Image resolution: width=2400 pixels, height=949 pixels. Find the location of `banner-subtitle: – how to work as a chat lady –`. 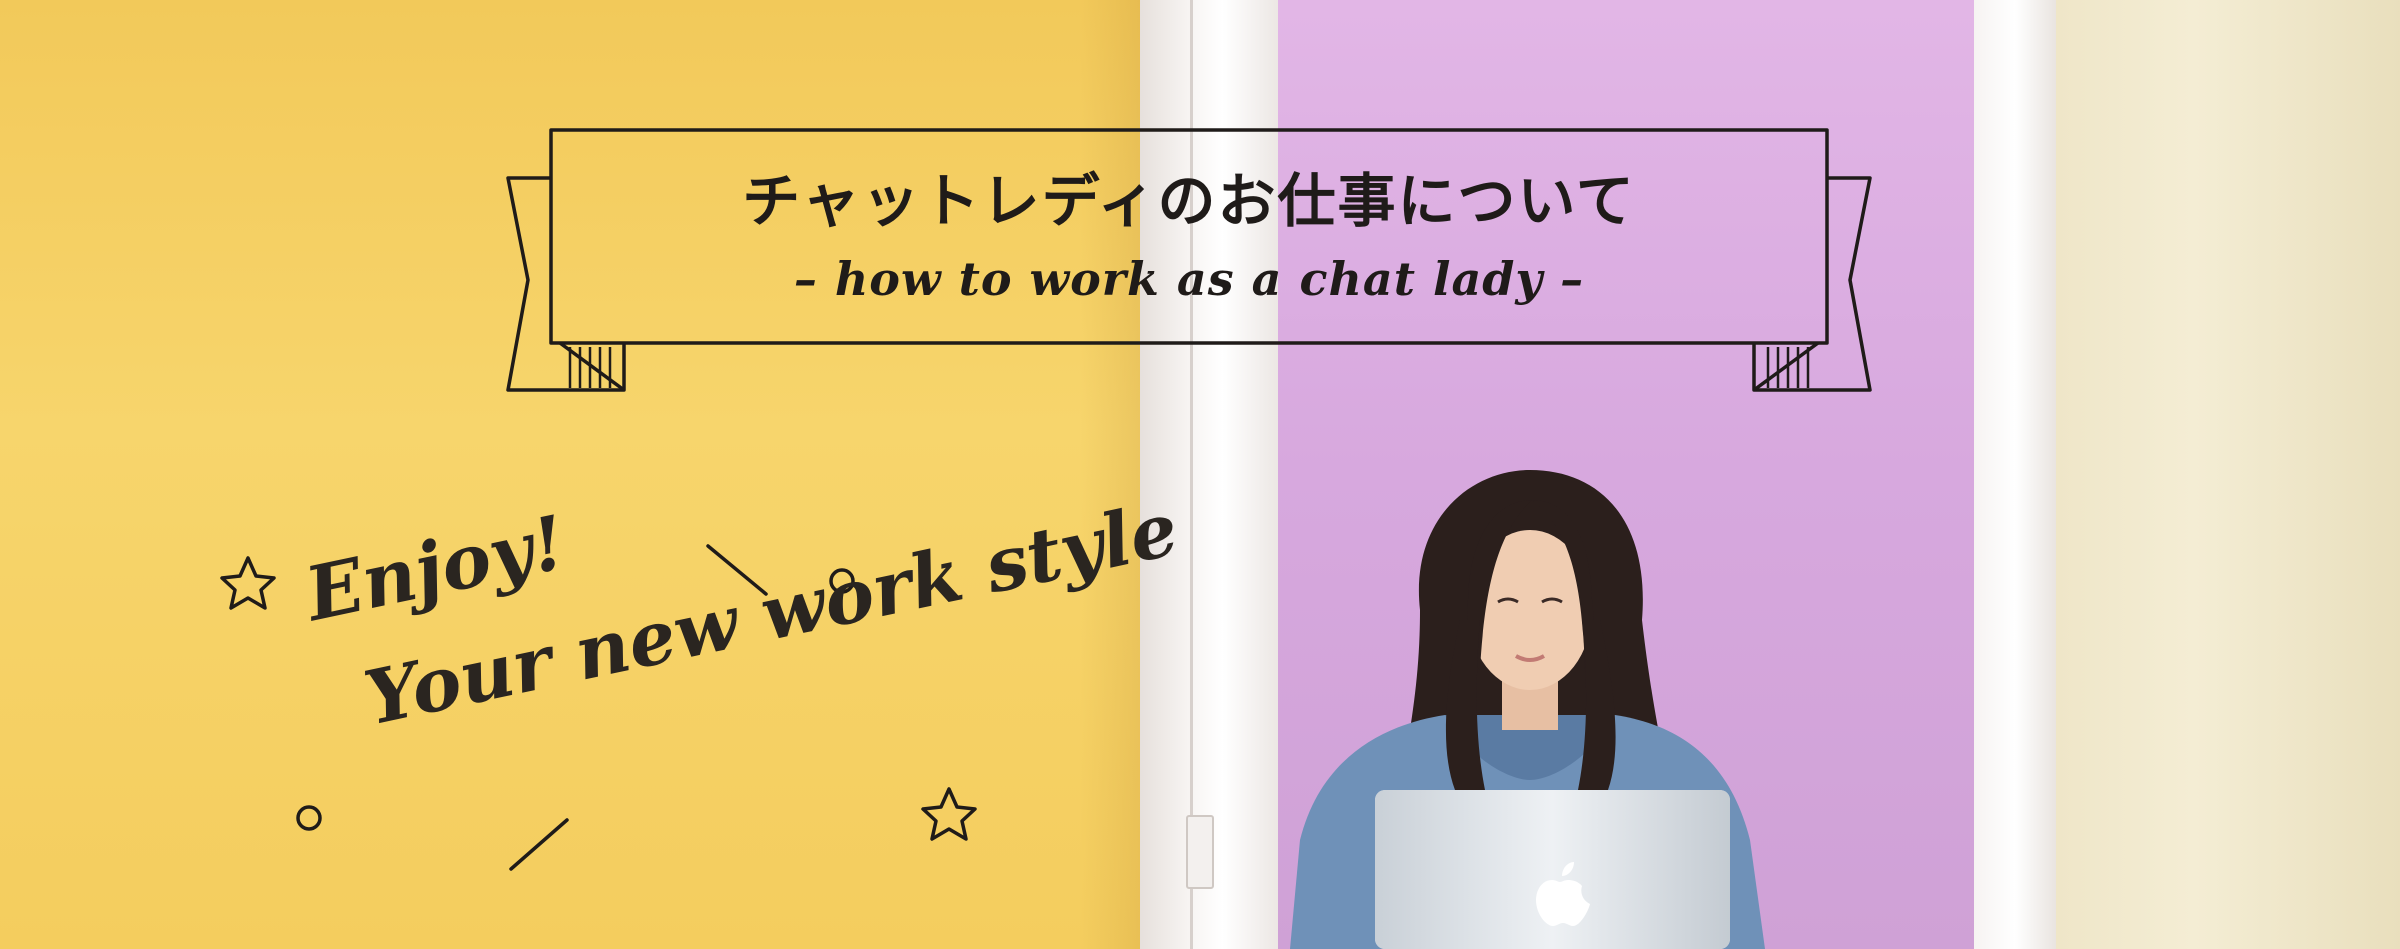

banner-subtitle: – how to work as a chat lady – is located at coordinates (1189, 278).